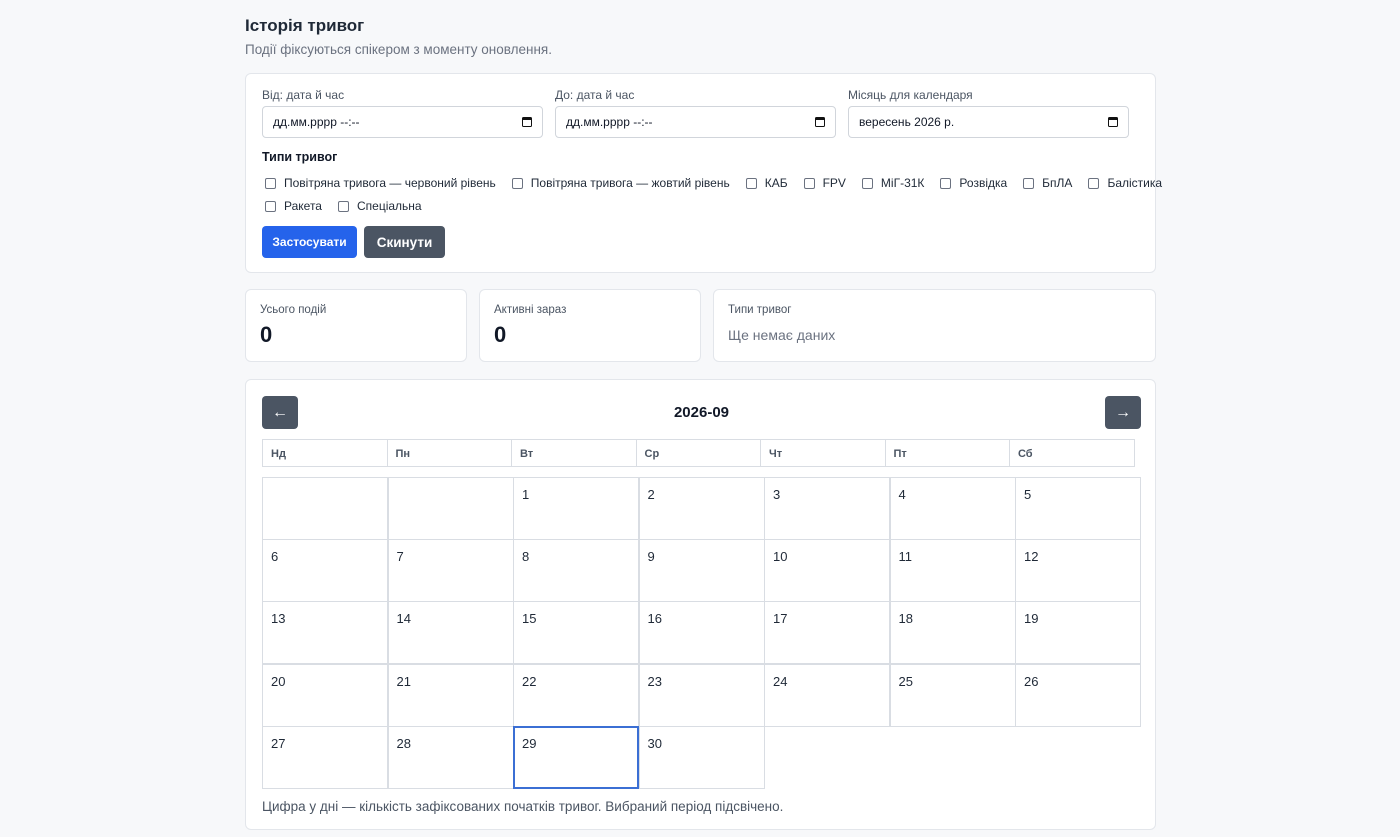  Describe the element at coordinates (947, 453) in the screenshot. I see `weekday-header-cell: Пт` at that location.